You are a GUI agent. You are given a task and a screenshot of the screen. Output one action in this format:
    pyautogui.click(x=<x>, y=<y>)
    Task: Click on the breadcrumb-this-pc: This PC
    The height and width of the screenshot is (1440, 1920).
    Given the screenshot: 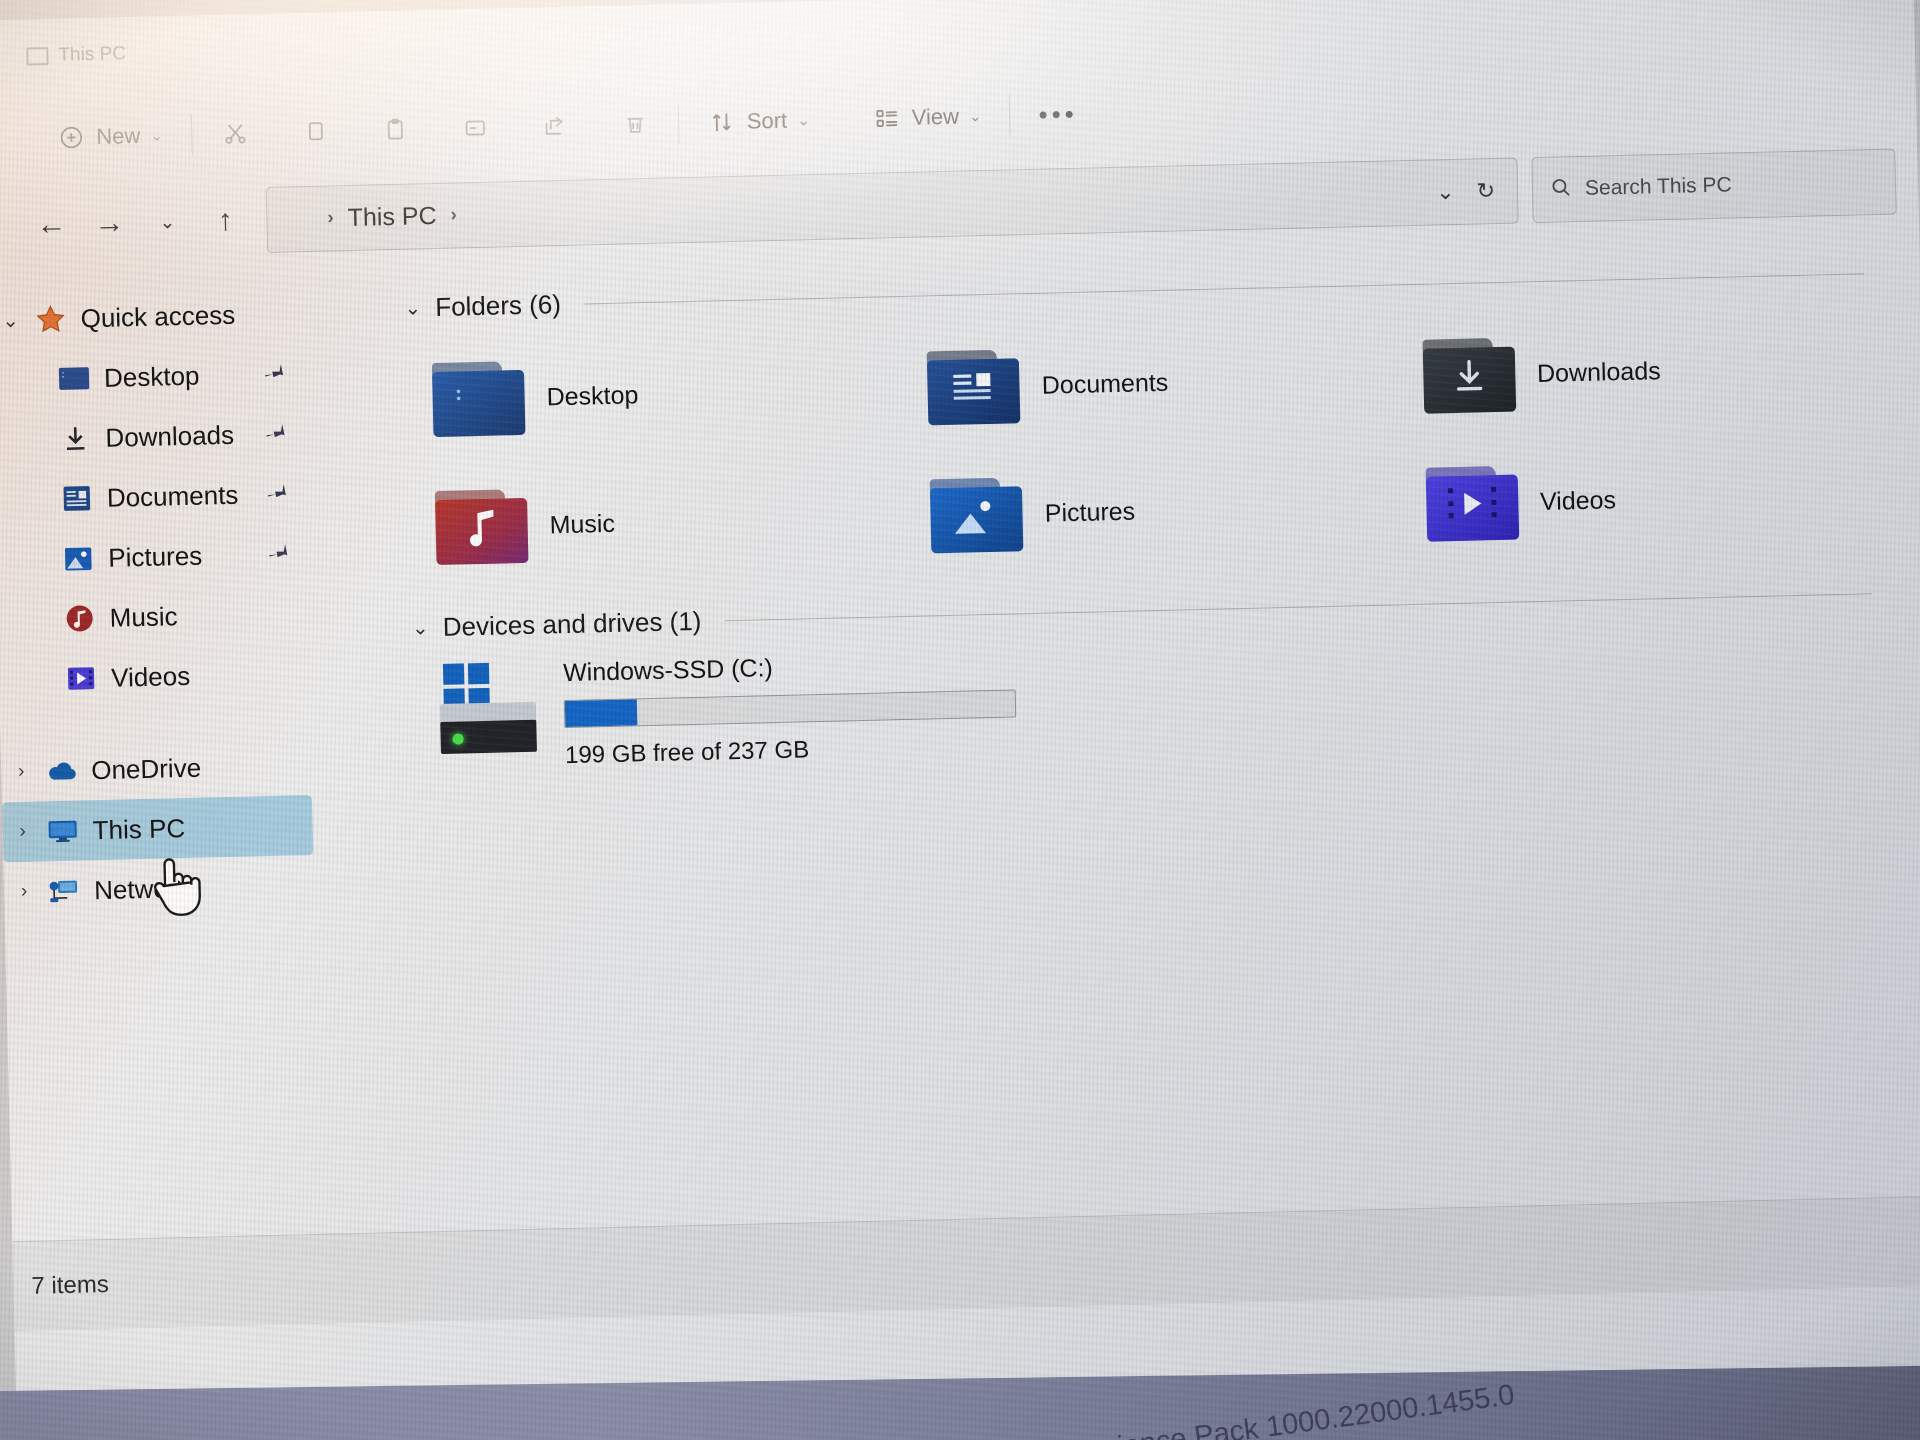 What is the action you would take?
    pyautogui.click(x=392, y=216)
    